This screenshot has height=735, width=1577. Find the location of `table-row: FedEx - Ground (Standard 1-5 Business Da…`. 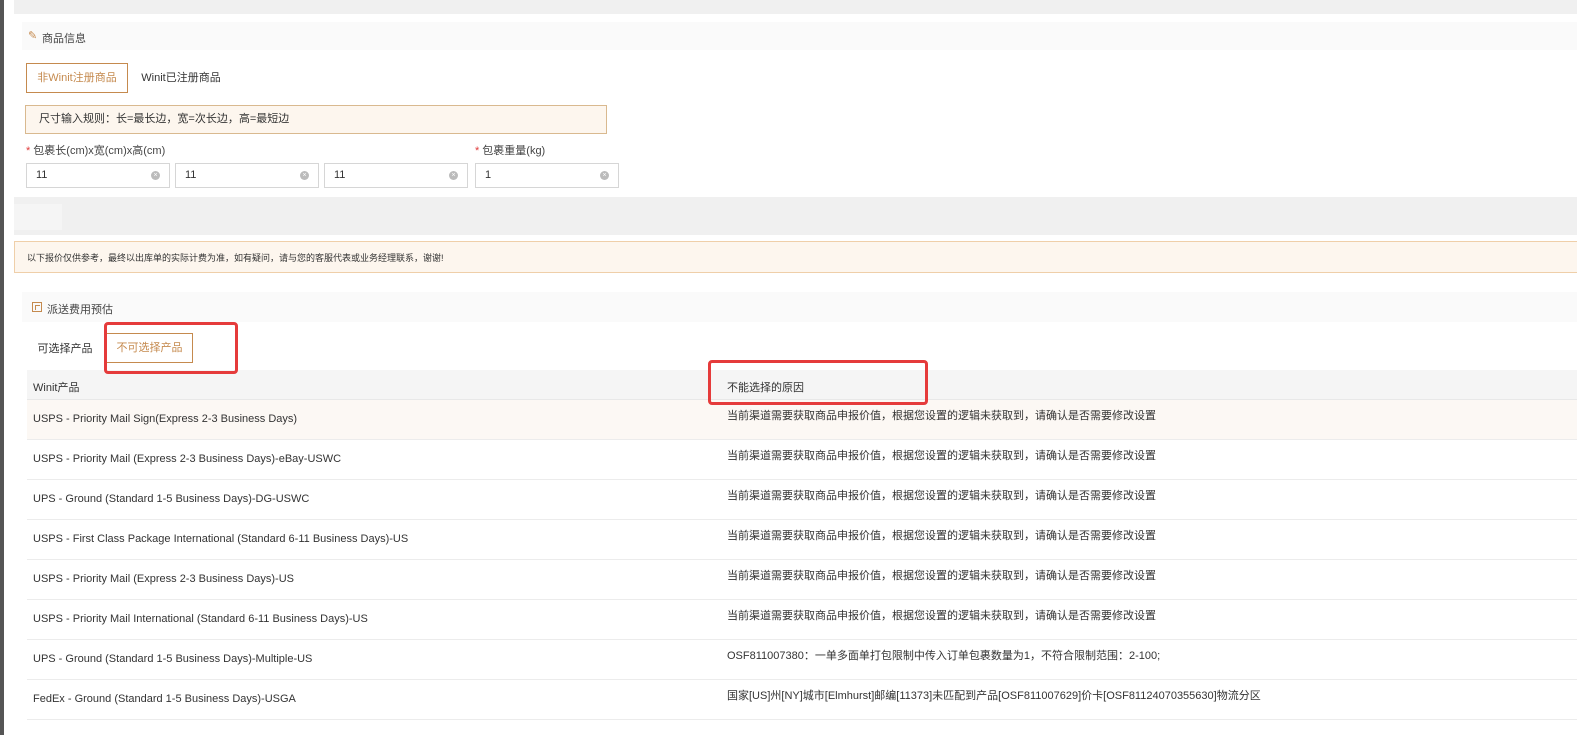

table-row: FedEx - Ground (Standard 1-5 Business Da… is located at coordinates (802, 700).